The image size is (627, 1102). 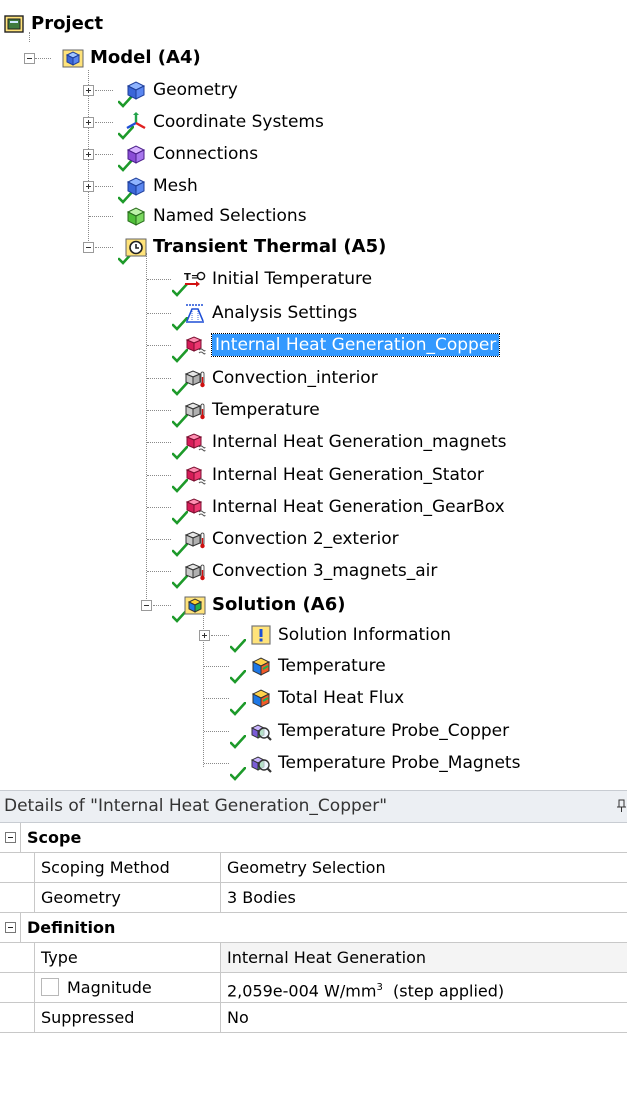 I want to click on magnitude-unit-exponent: 3, so click(x=379, y=987).